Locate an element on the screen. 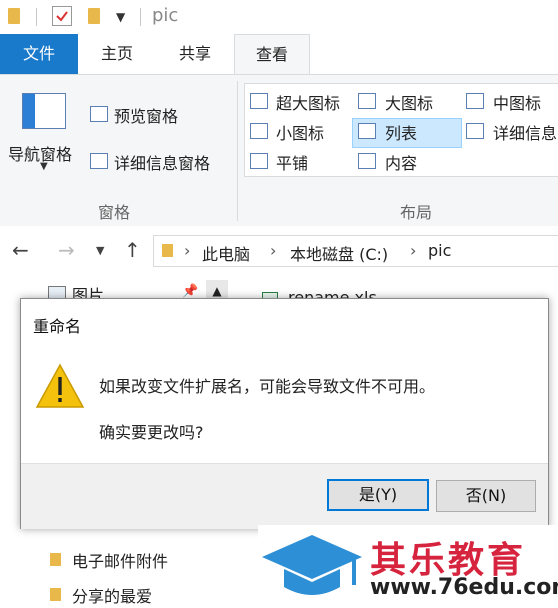 This screenshot has width=558, height=608. recent-locations-chevron-icon: ▼ is located at coordinates (100, 250).